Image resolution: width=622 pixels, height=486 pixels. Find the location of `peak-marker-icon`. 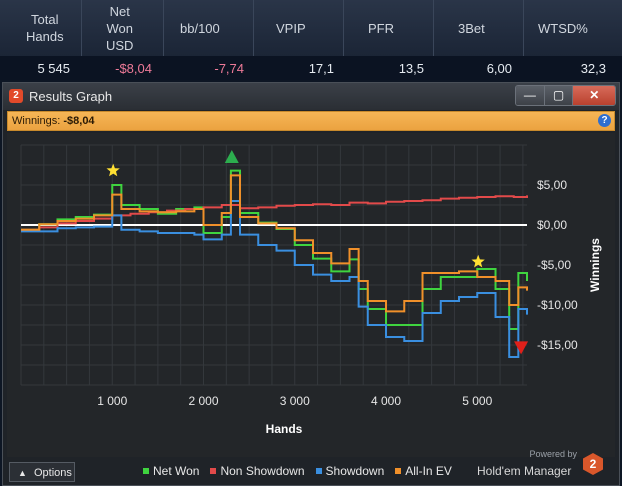

peak-marker-icon is located at coordinates (231, 156).